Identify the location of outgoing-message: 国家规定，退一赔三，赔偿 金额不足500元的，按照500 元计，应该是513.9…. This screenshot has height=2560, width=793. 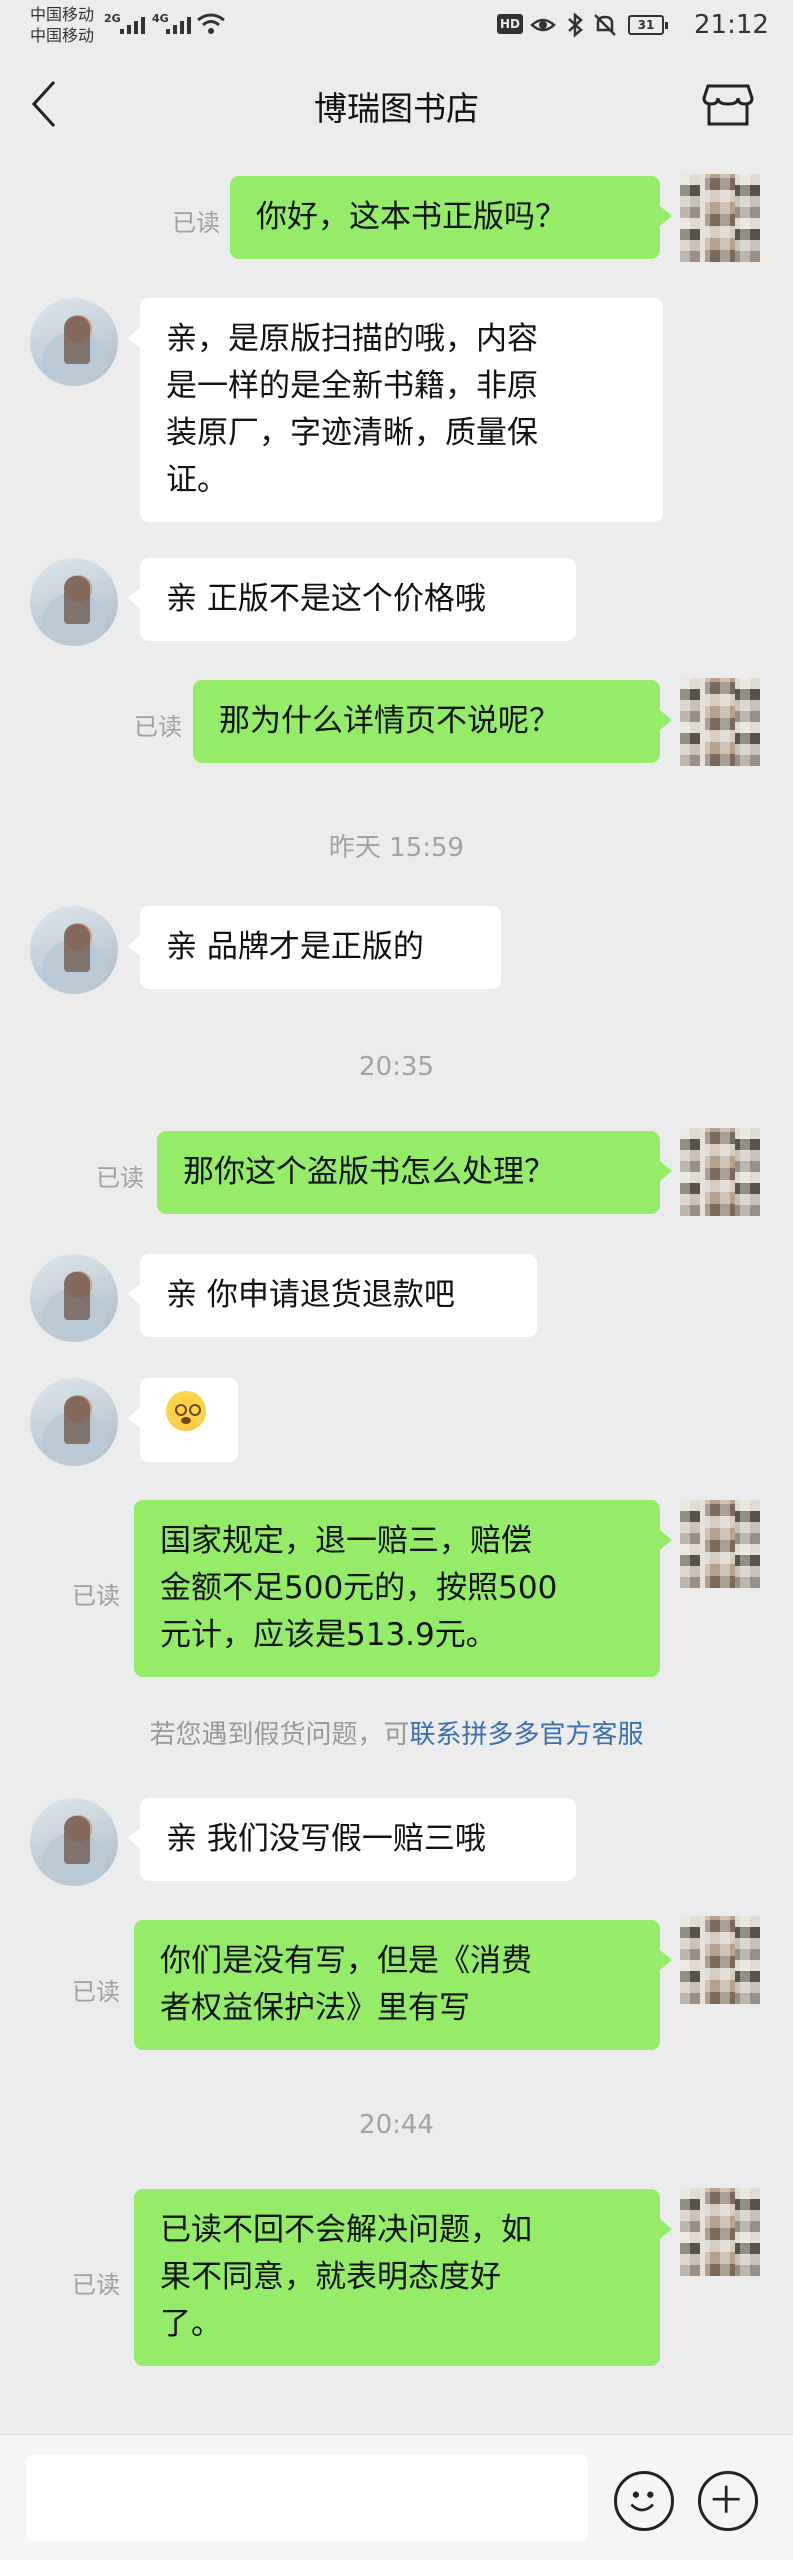
(403, 1588).